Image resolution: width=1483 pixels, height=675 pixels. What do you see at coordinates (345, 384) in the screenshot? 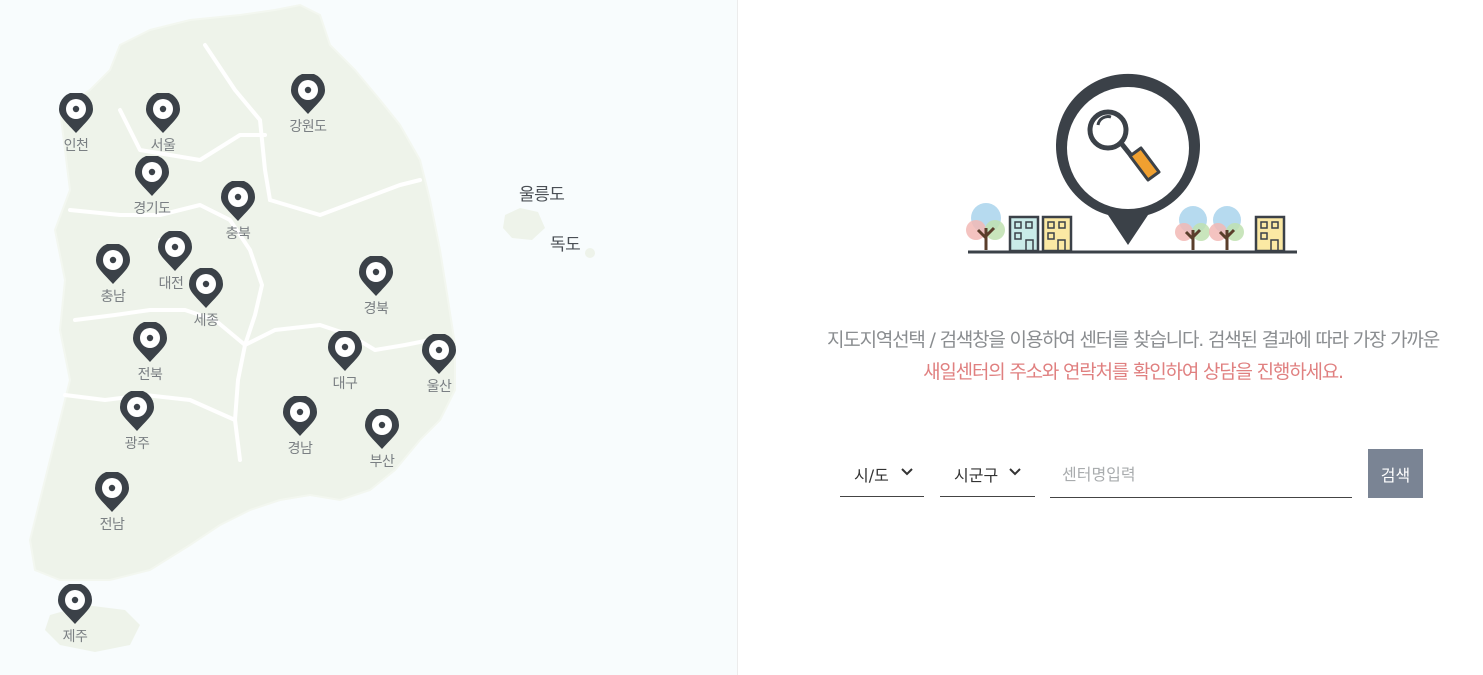
I see `region-label: 대구` at bounding box center [345, 384].